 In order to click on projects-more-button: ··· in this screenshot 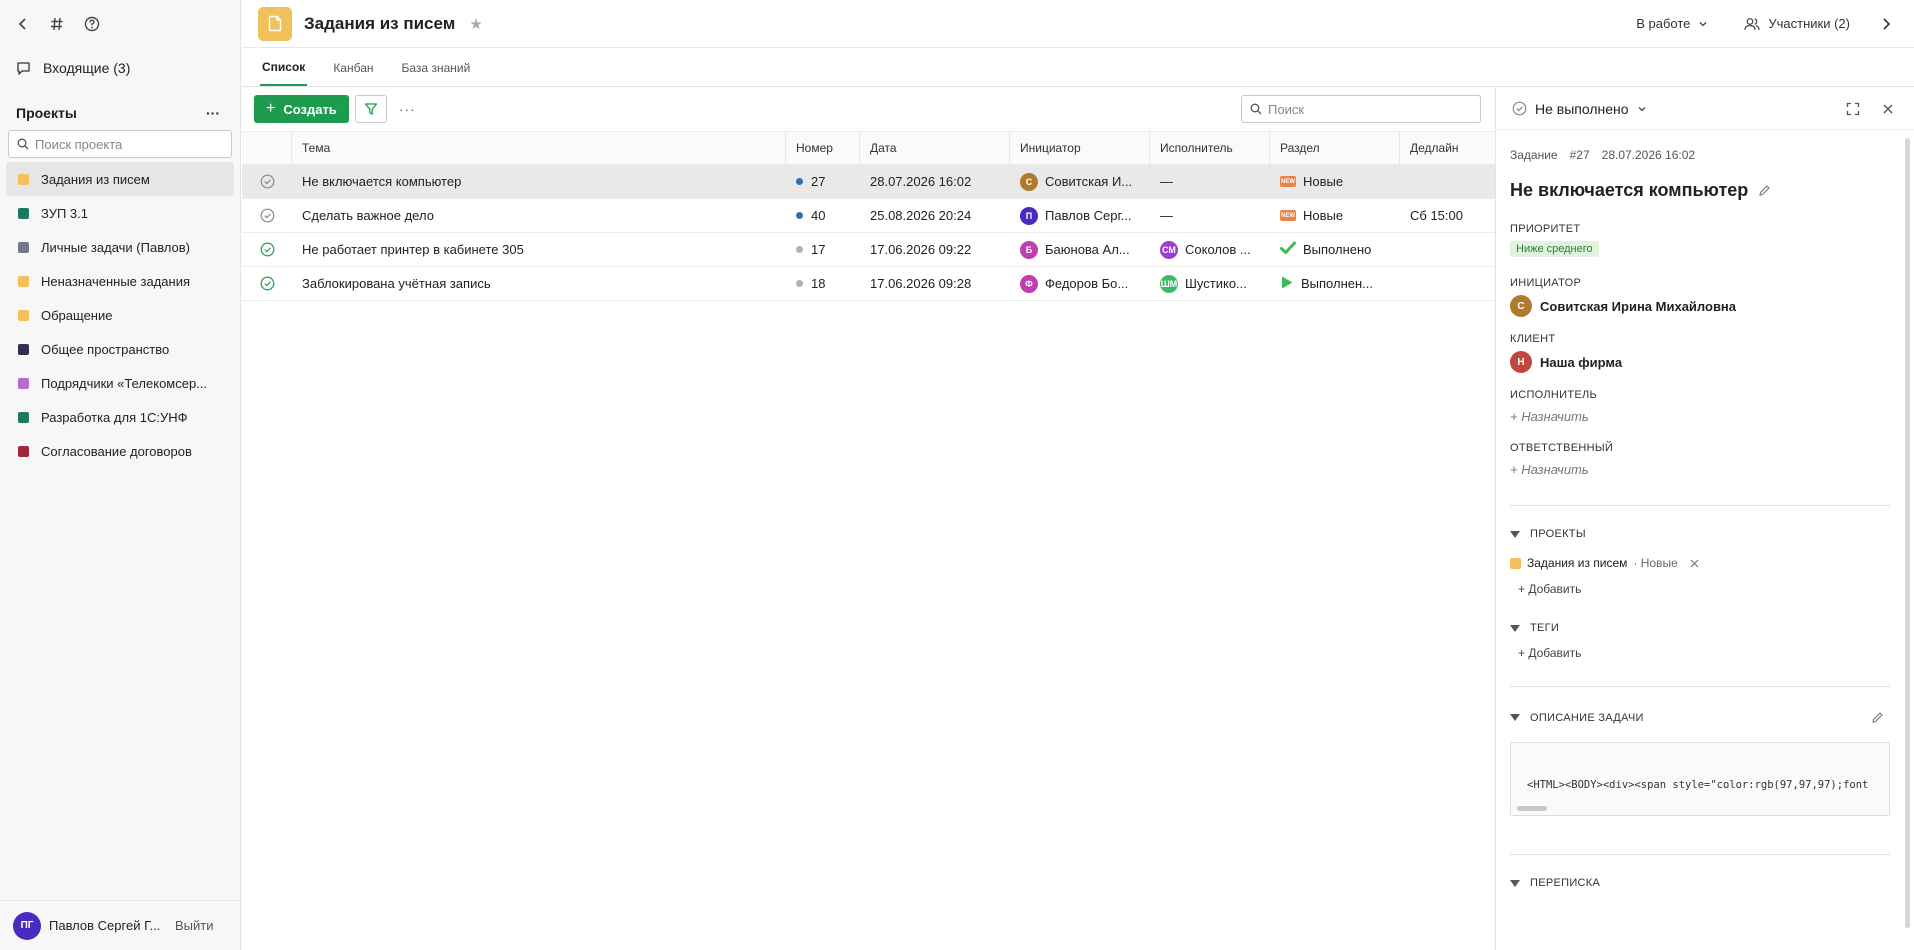, I will do `click(213, 113)`.